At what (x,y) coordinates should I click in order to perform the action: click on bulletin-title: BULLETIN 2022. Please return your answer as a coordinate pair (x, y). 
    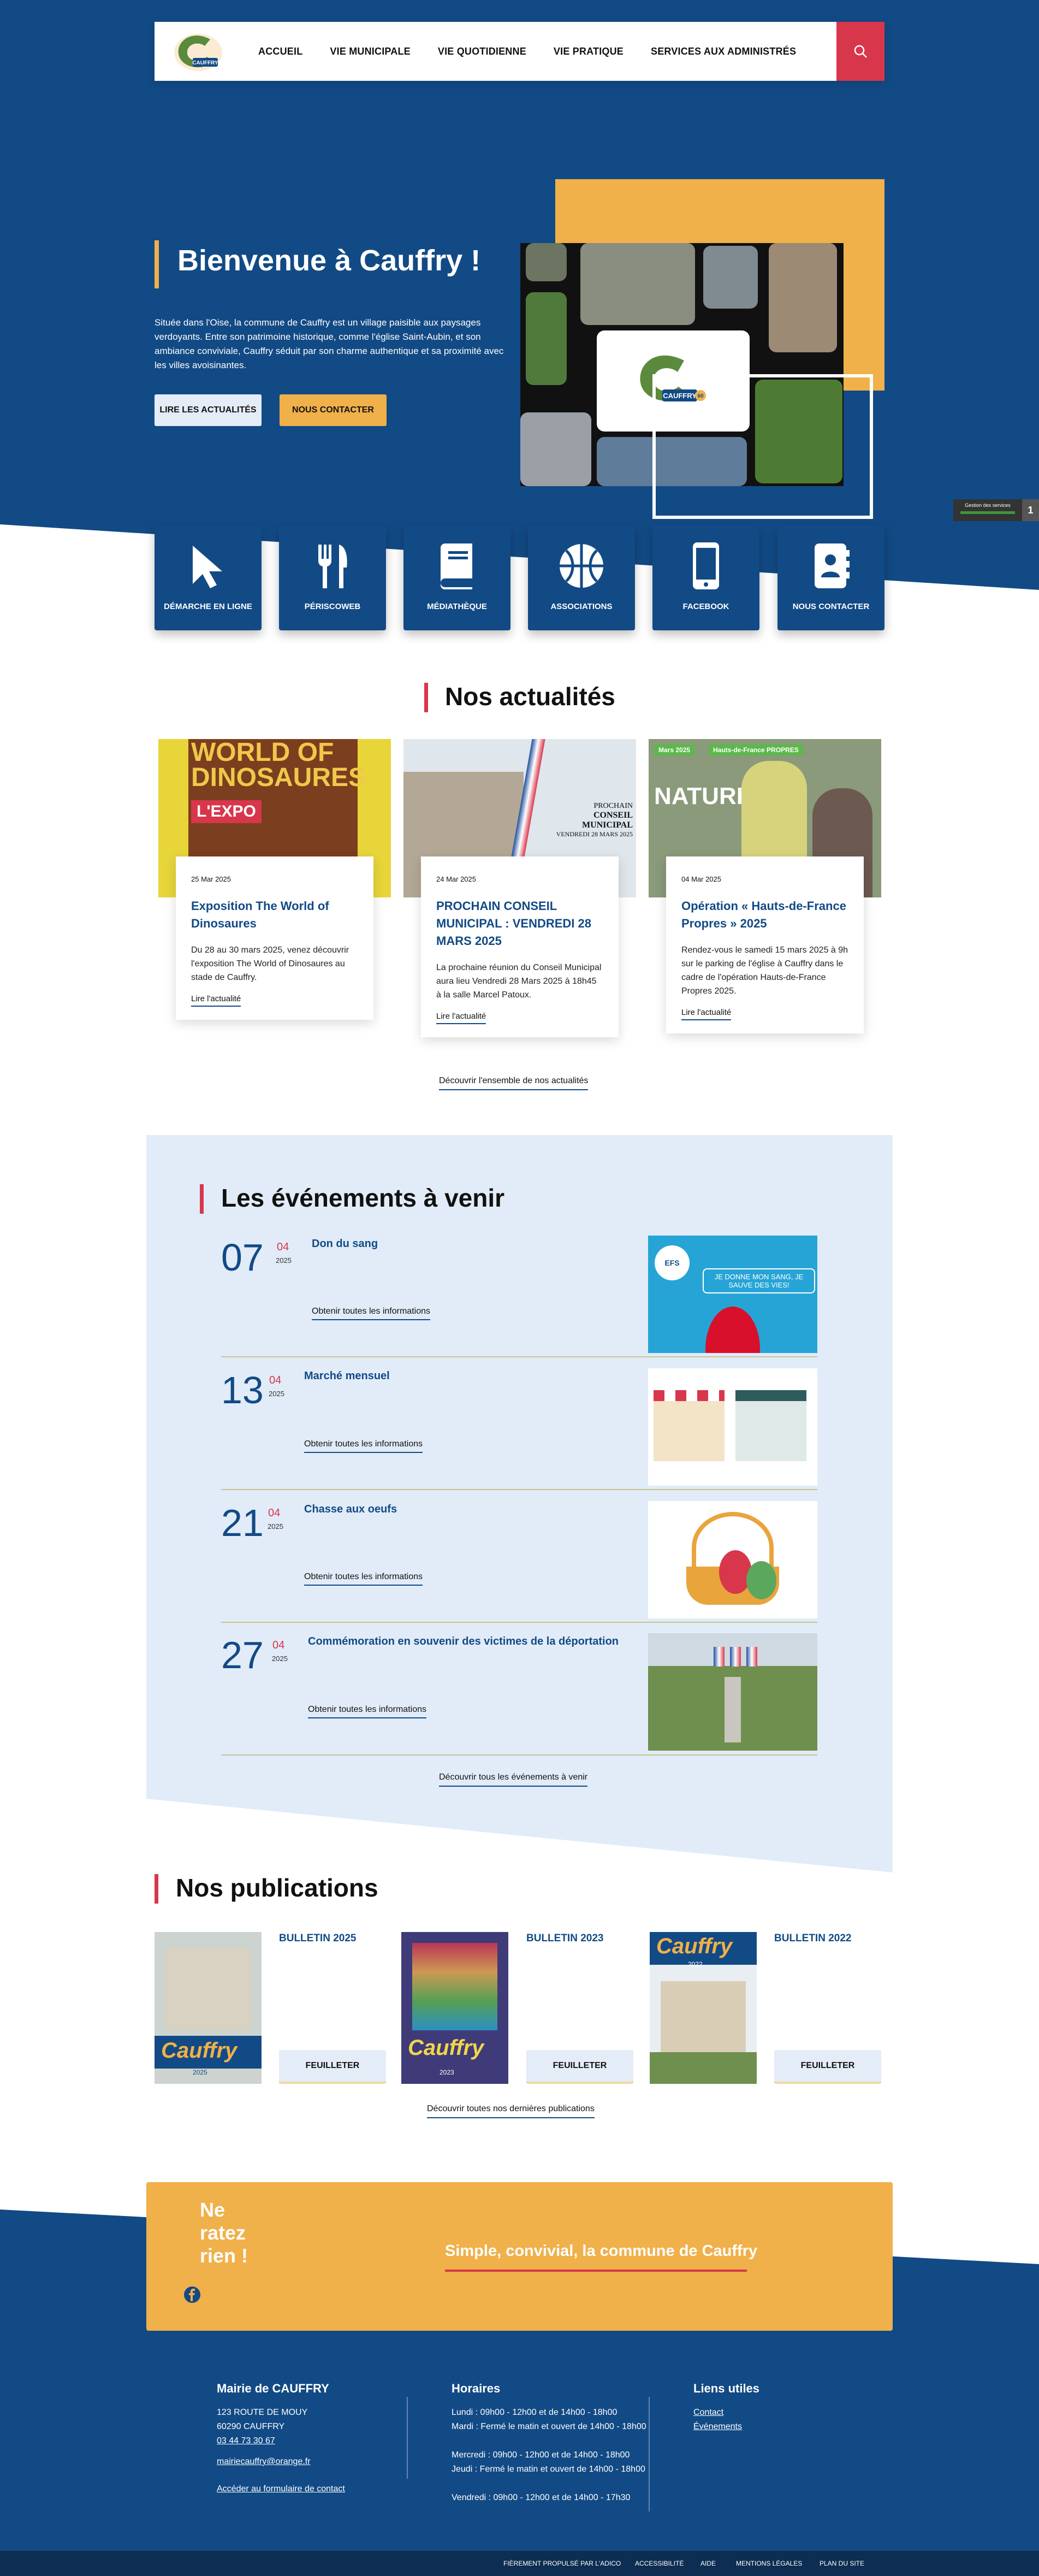
    Looking at the image, I should click on (813, 1939).